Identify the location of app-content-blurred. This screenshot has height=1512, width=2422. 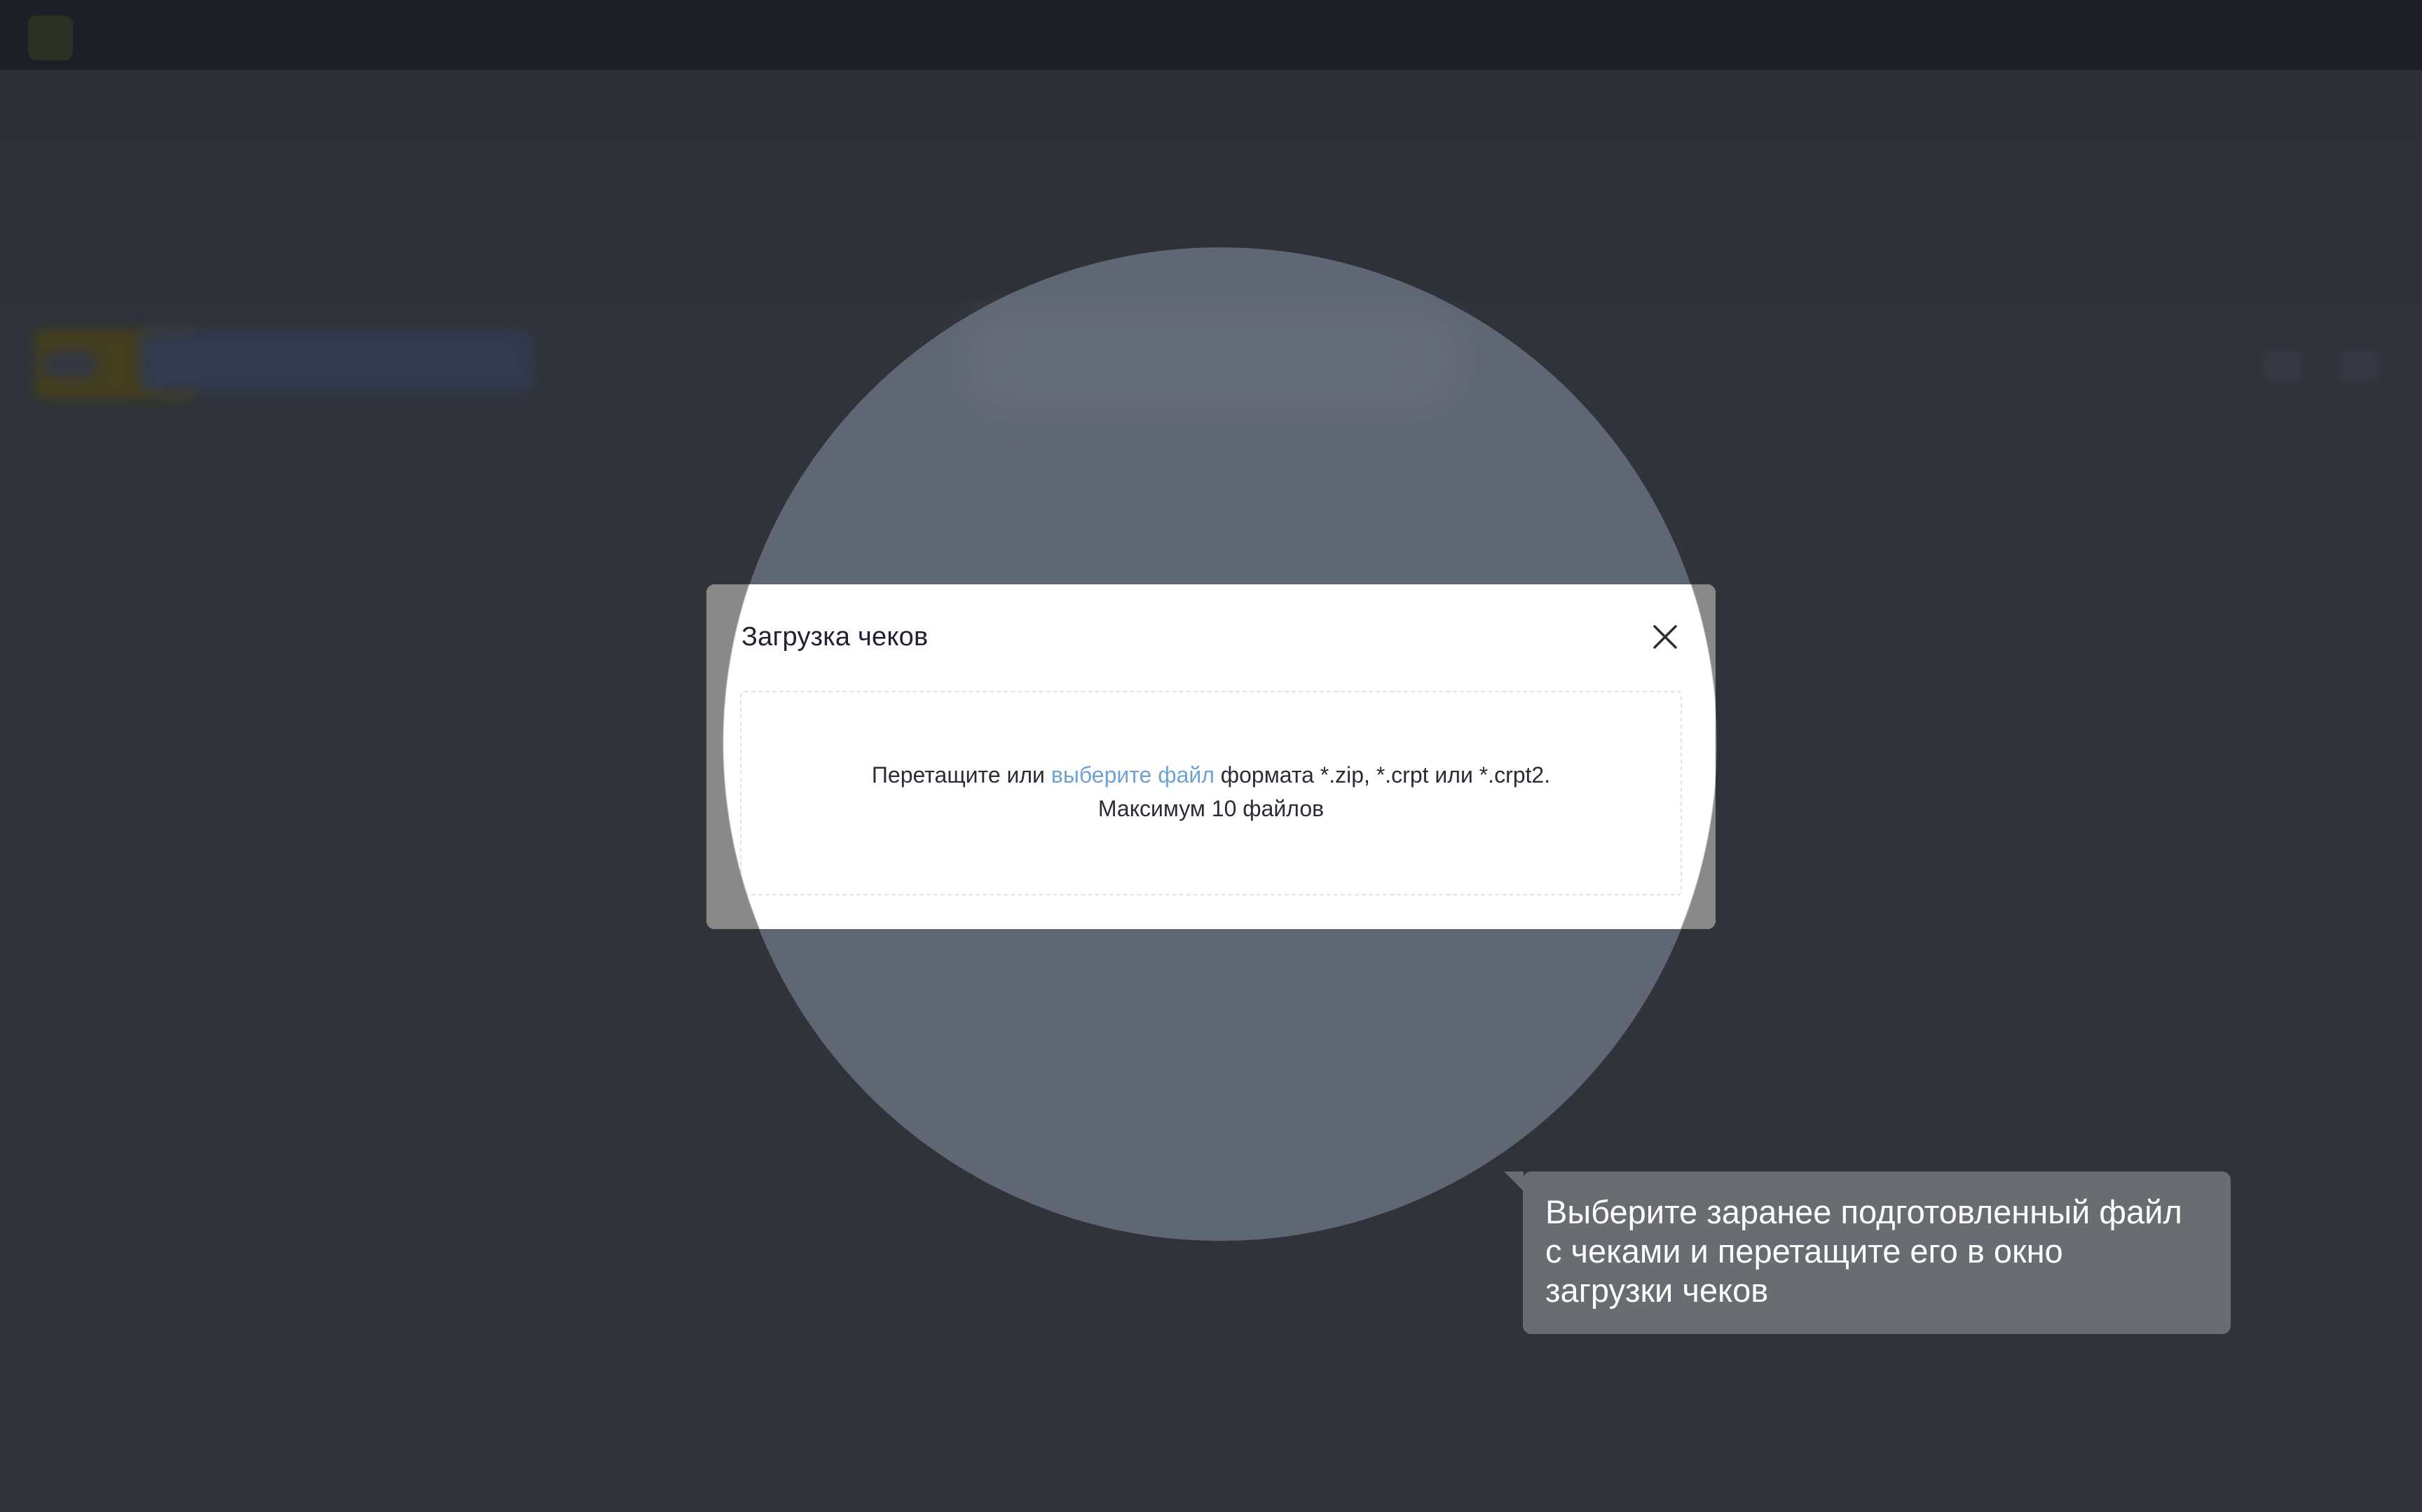
(1212, 360).